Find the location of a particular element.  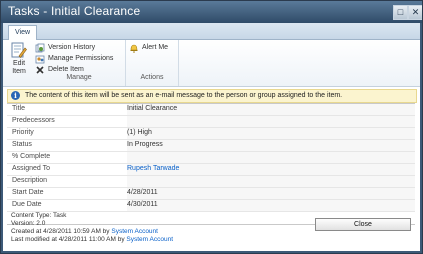

maximize-icon: □ is located at coordinates (400, 12).